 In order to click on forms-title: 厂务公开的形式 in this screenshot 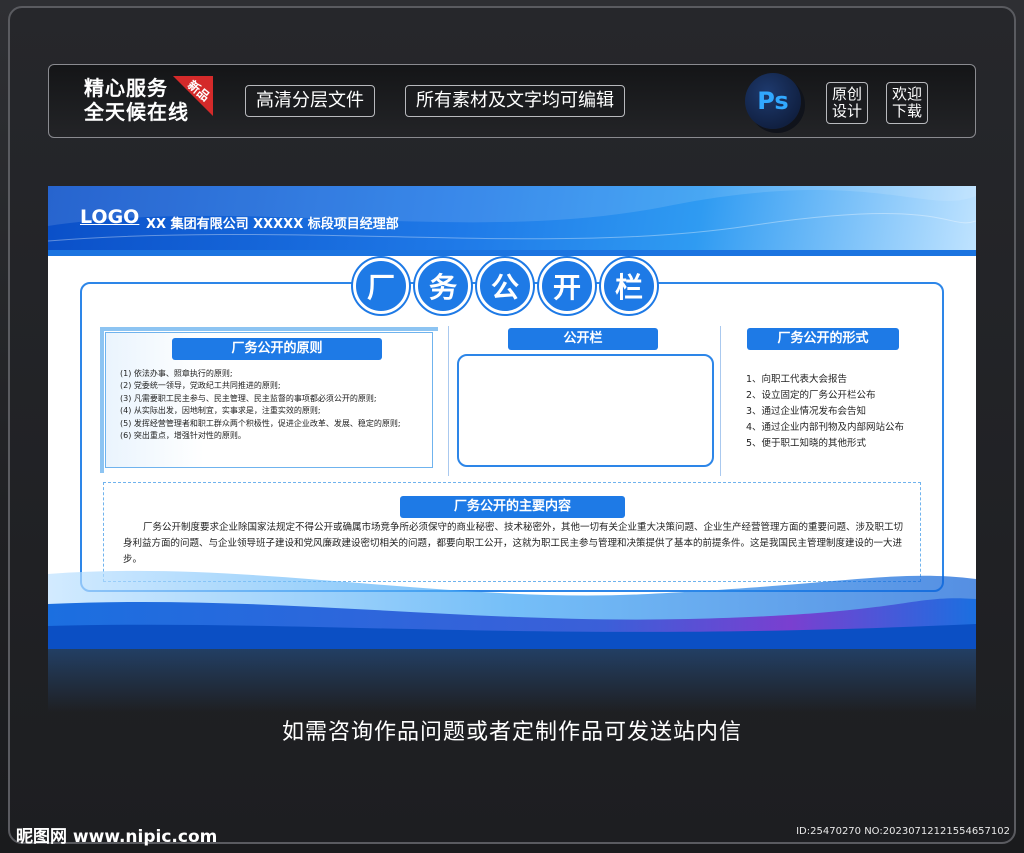, I will do `click(823, 339)`.